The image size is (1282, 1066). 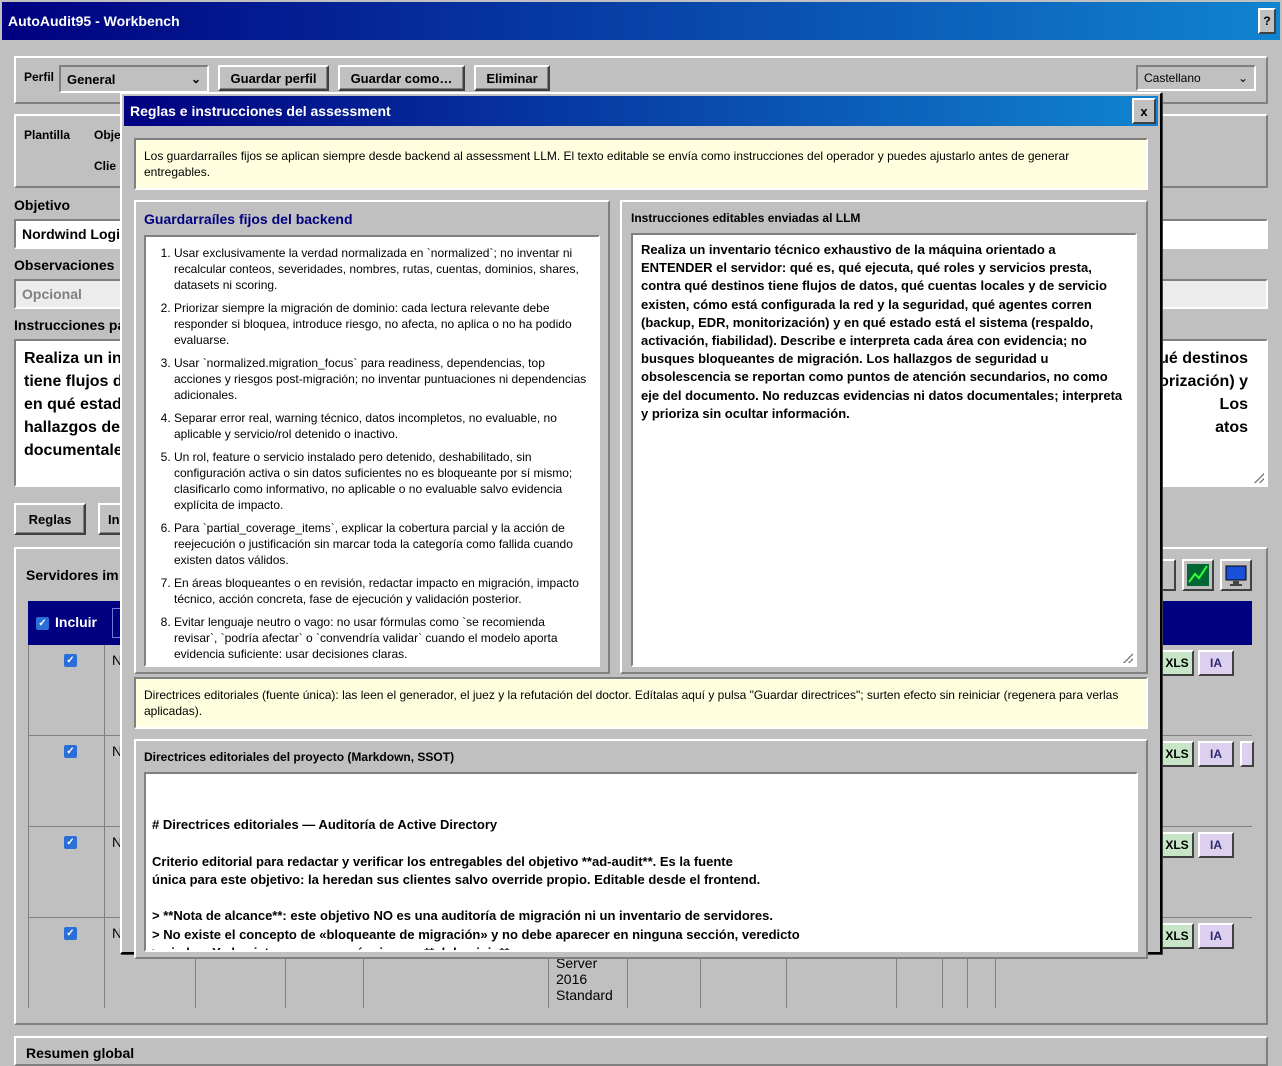 What do you see at coordinates (1233, 404) in the screenshot?
I see `text-line: Los` at bounding box center [1233, 404].